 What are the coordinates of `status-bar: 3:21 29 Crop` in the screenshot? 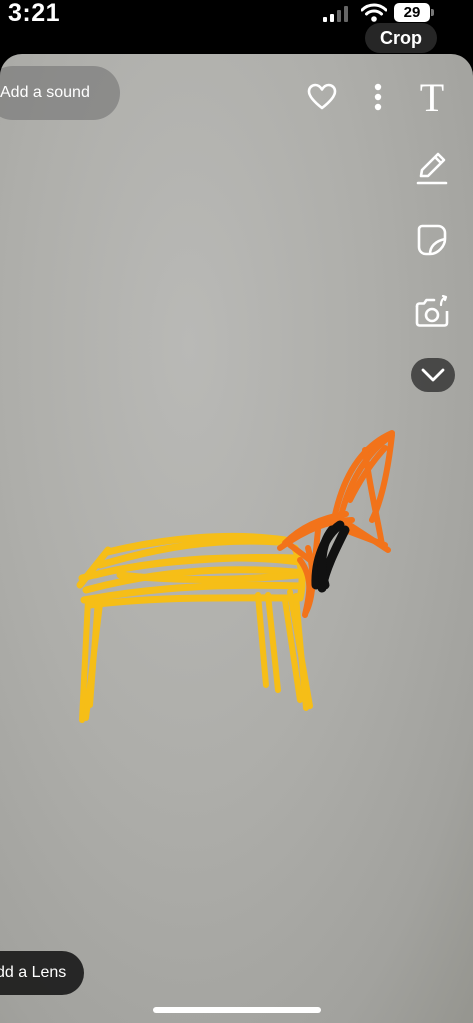 It's located at (236, 27).